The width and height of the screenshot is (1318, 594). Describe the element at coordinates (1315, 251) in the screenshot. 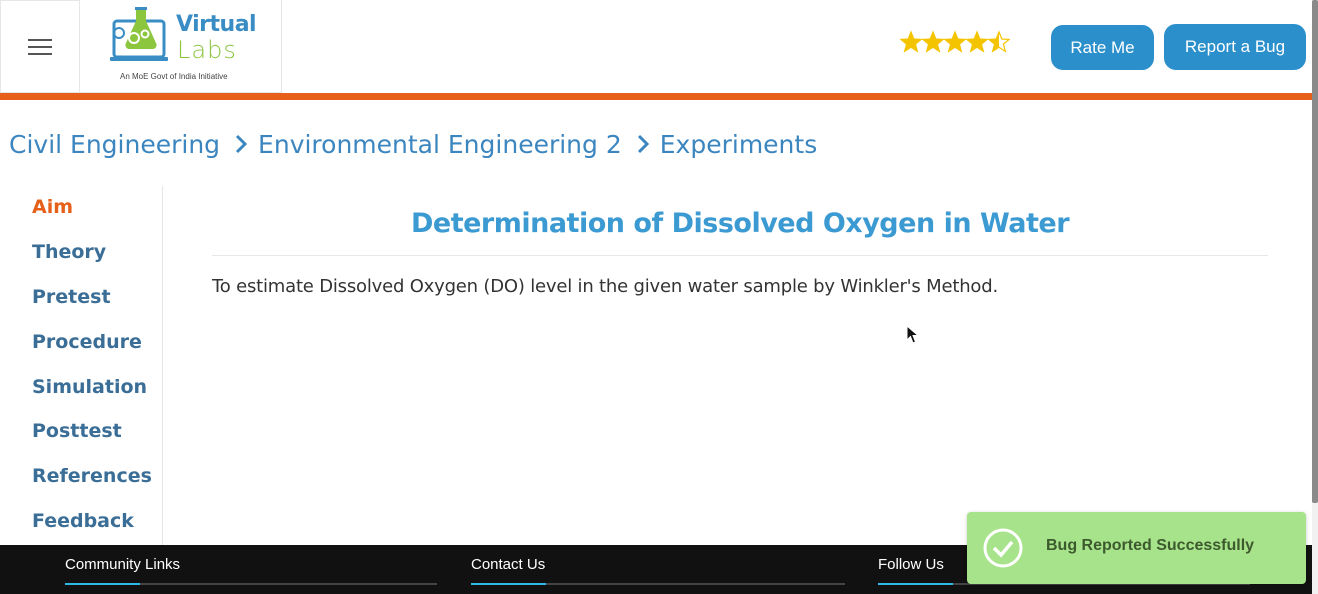

I see `scrollbar-thumb` at that location.